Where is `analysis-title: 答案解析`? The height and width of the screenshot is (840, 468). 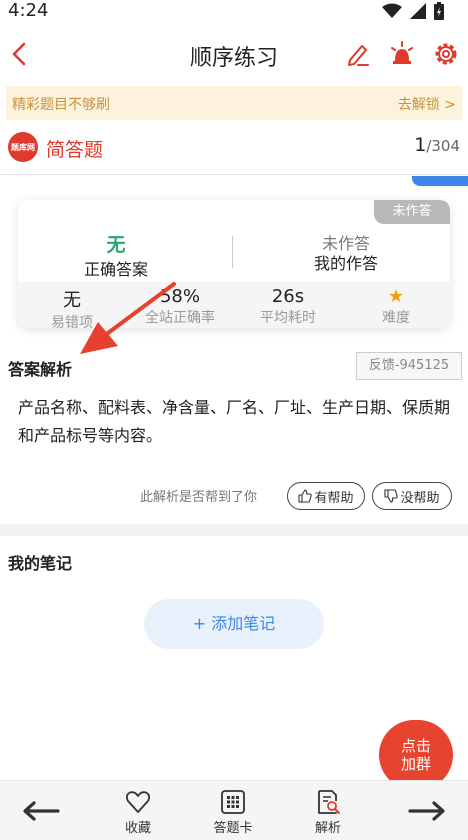 analysis-title: 答案解析 is located at coordinates (40, 369).